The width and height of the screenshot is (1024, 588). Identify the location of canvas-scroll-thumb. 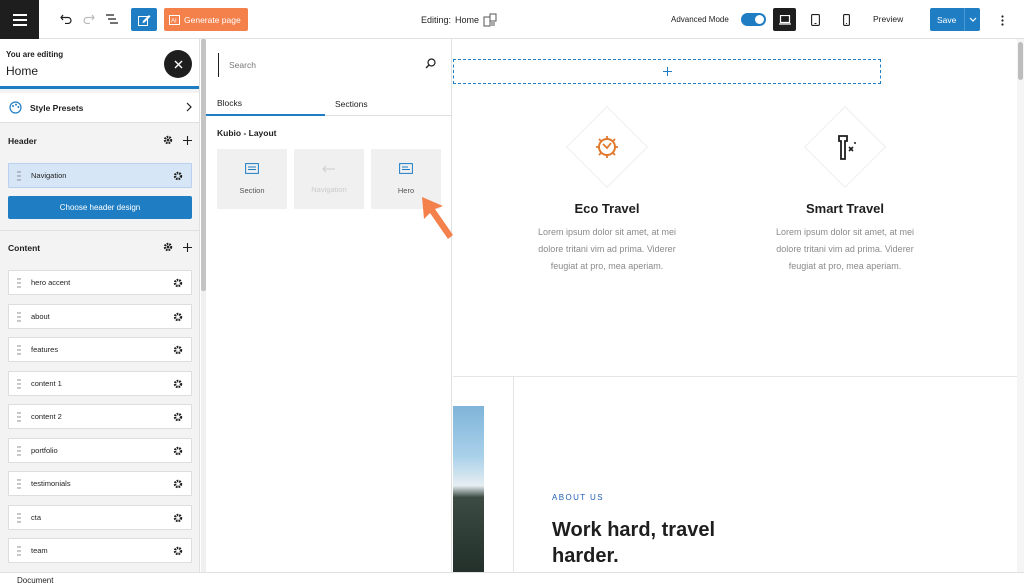
(1020, 61).